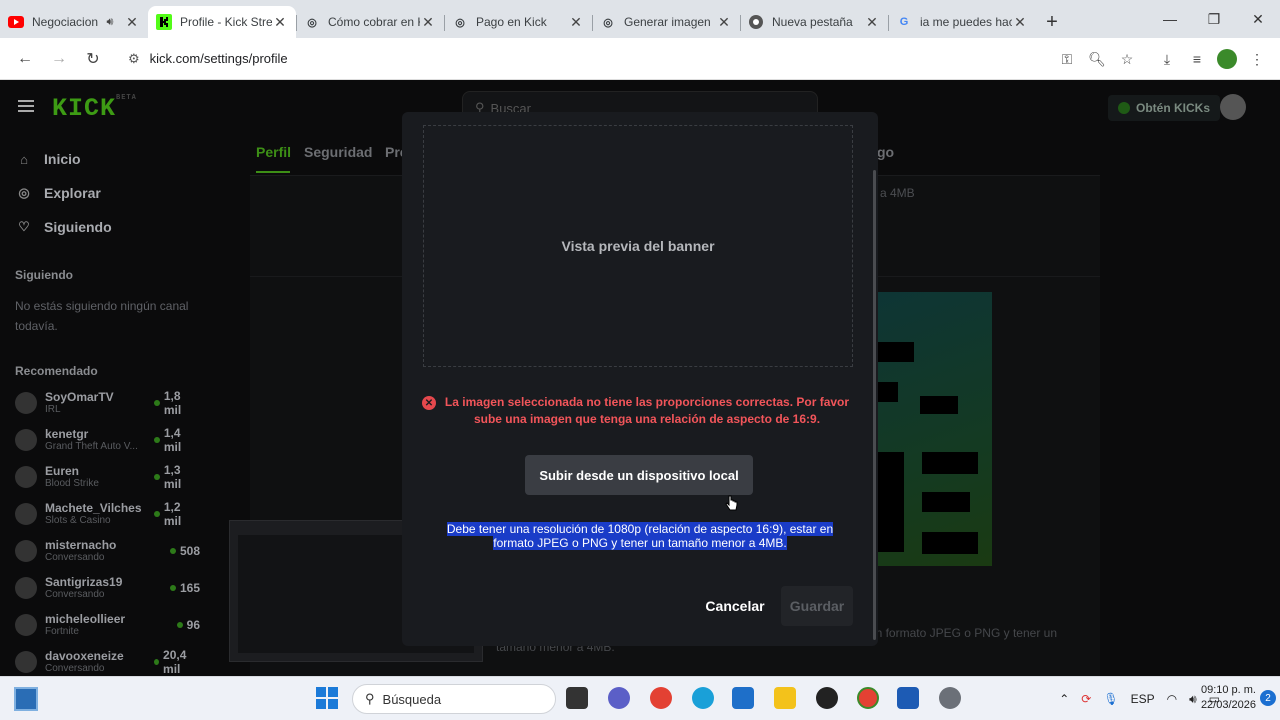  What do you see at coordinates (874, 405) in the screenshot?
I see `scrollbar` at bounding box center [874, 405].